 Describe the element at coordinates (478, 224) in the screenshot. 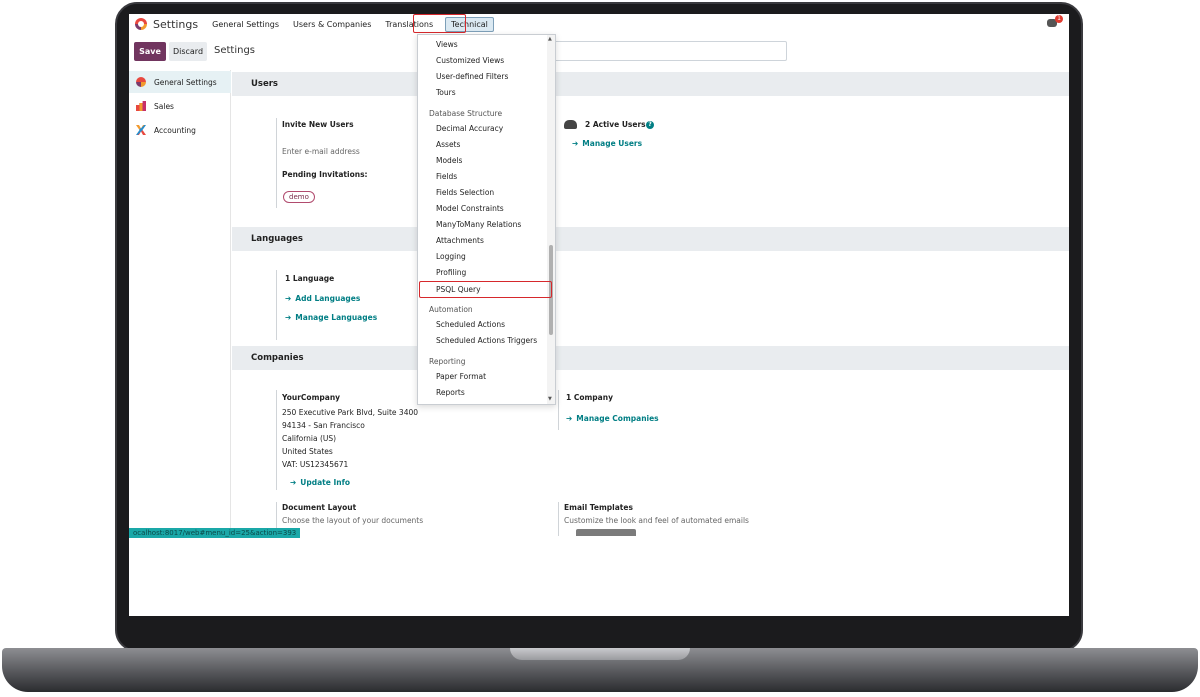

I see `dropdown-item-manytomany-relations: ManyToMany Relations` at that location.